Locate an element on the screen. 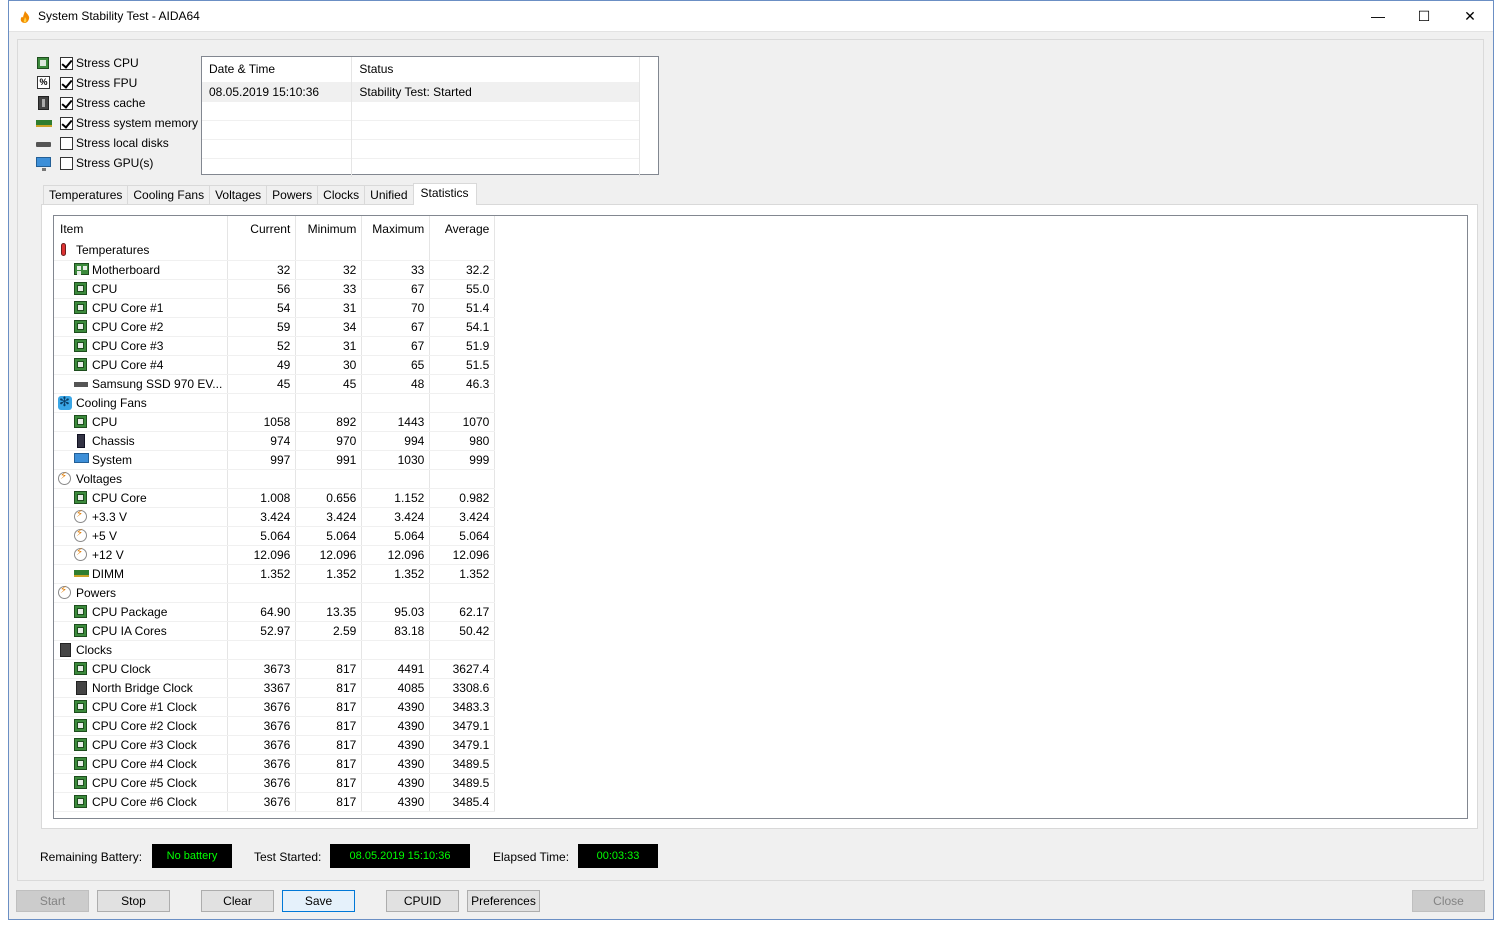 The width and height of the screenshot is (1501, 926). tab-clocks: Clocks is located at coordinates (341, 195).